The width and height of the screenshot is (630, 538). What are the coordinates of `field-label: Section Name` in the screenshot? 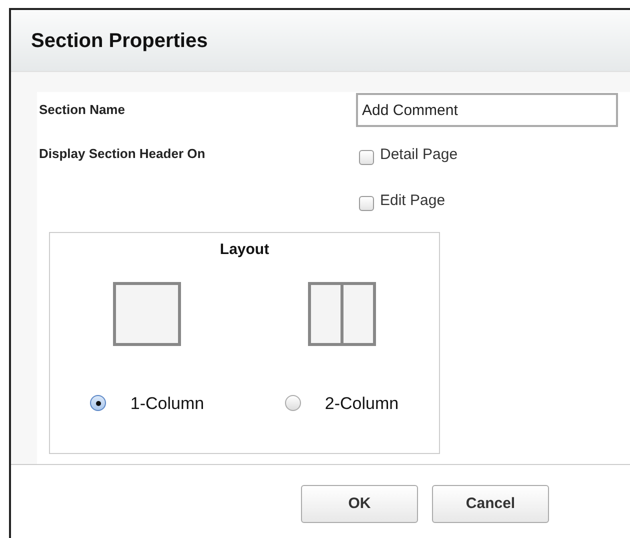 It's located at (82, 110).